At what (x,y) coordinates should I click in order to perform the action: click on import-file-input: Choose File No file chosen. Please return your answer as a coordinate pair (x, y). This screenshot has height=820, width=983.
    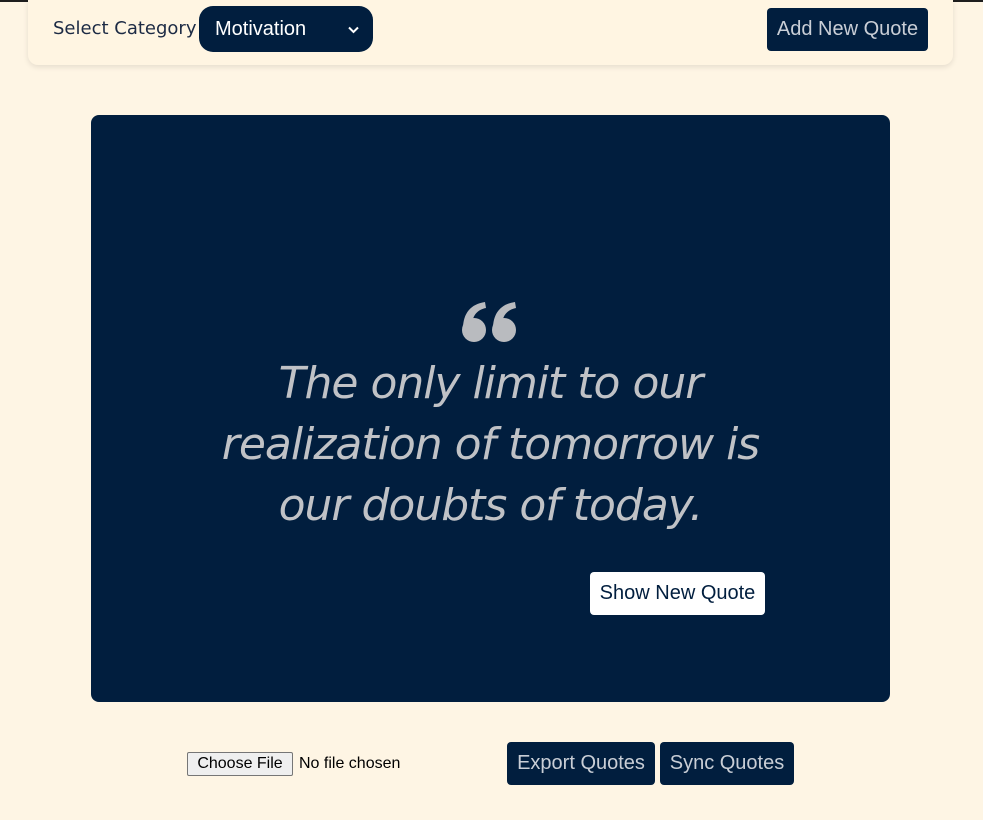
    Looking at the image, I should click on (293, 764).